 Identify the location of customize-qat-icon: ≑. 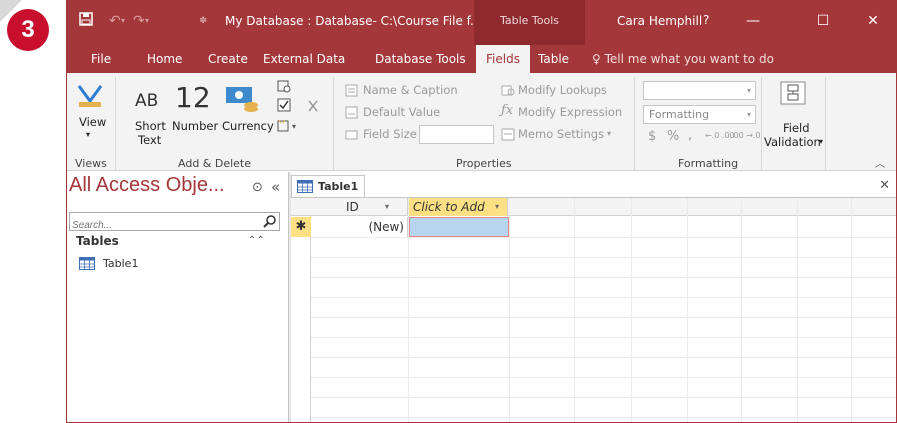
(203, 21).